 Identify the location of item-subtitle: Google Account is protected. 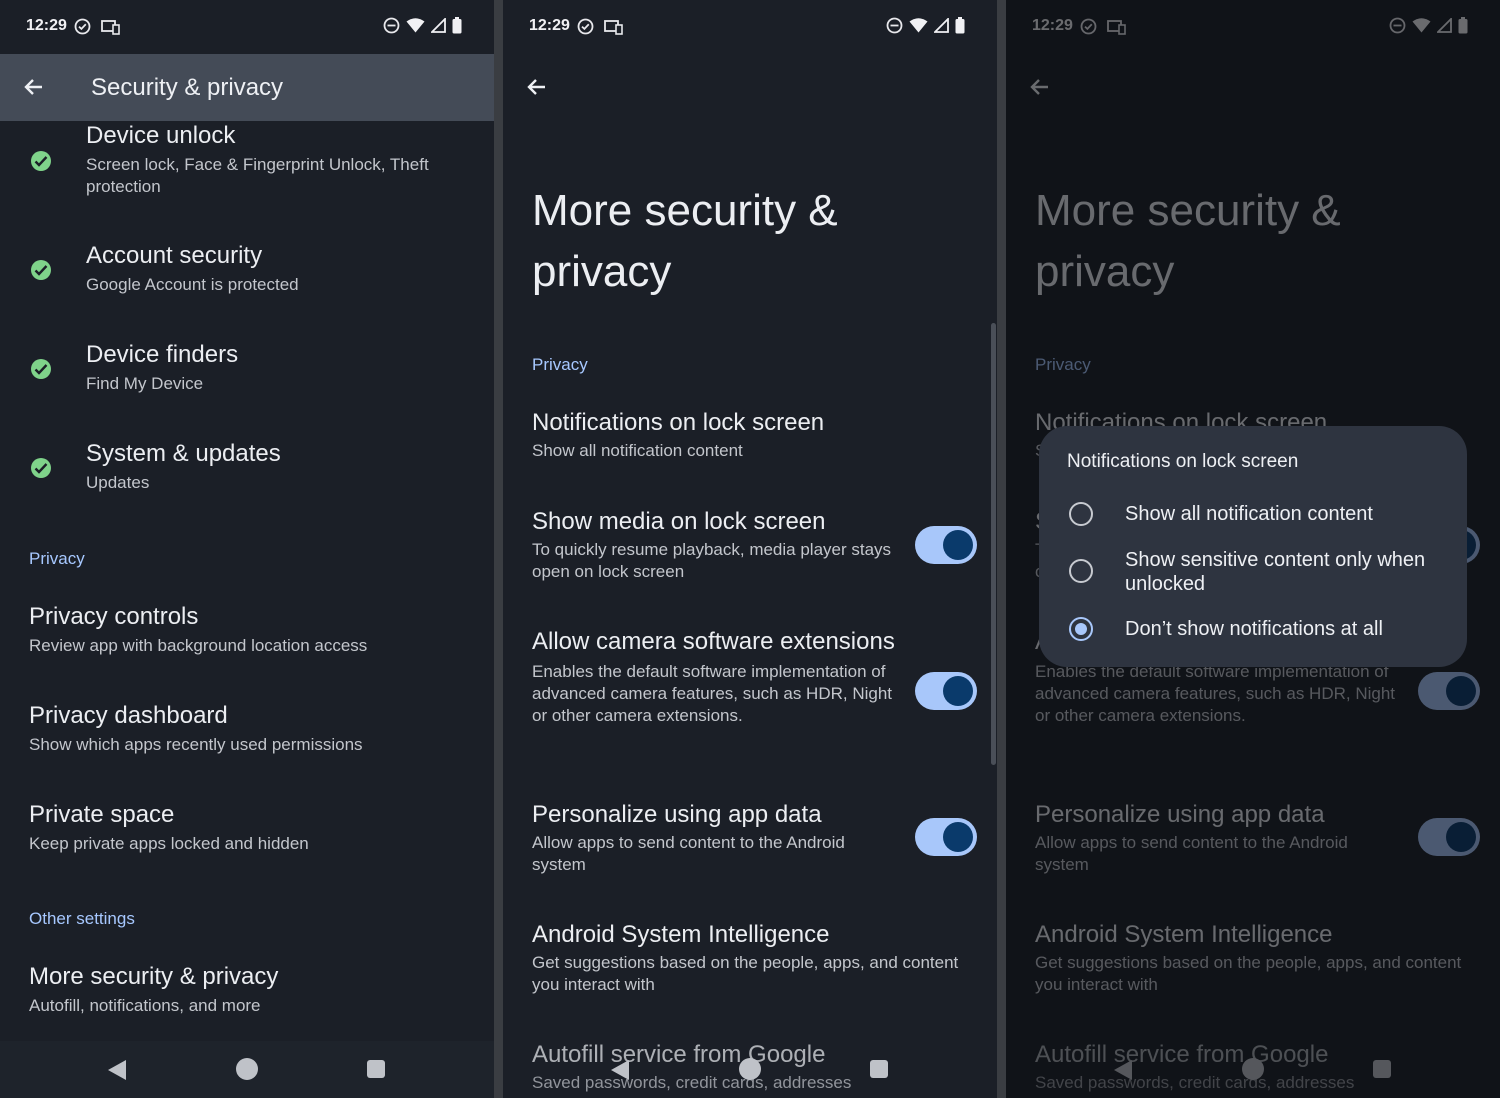
(192, 284).